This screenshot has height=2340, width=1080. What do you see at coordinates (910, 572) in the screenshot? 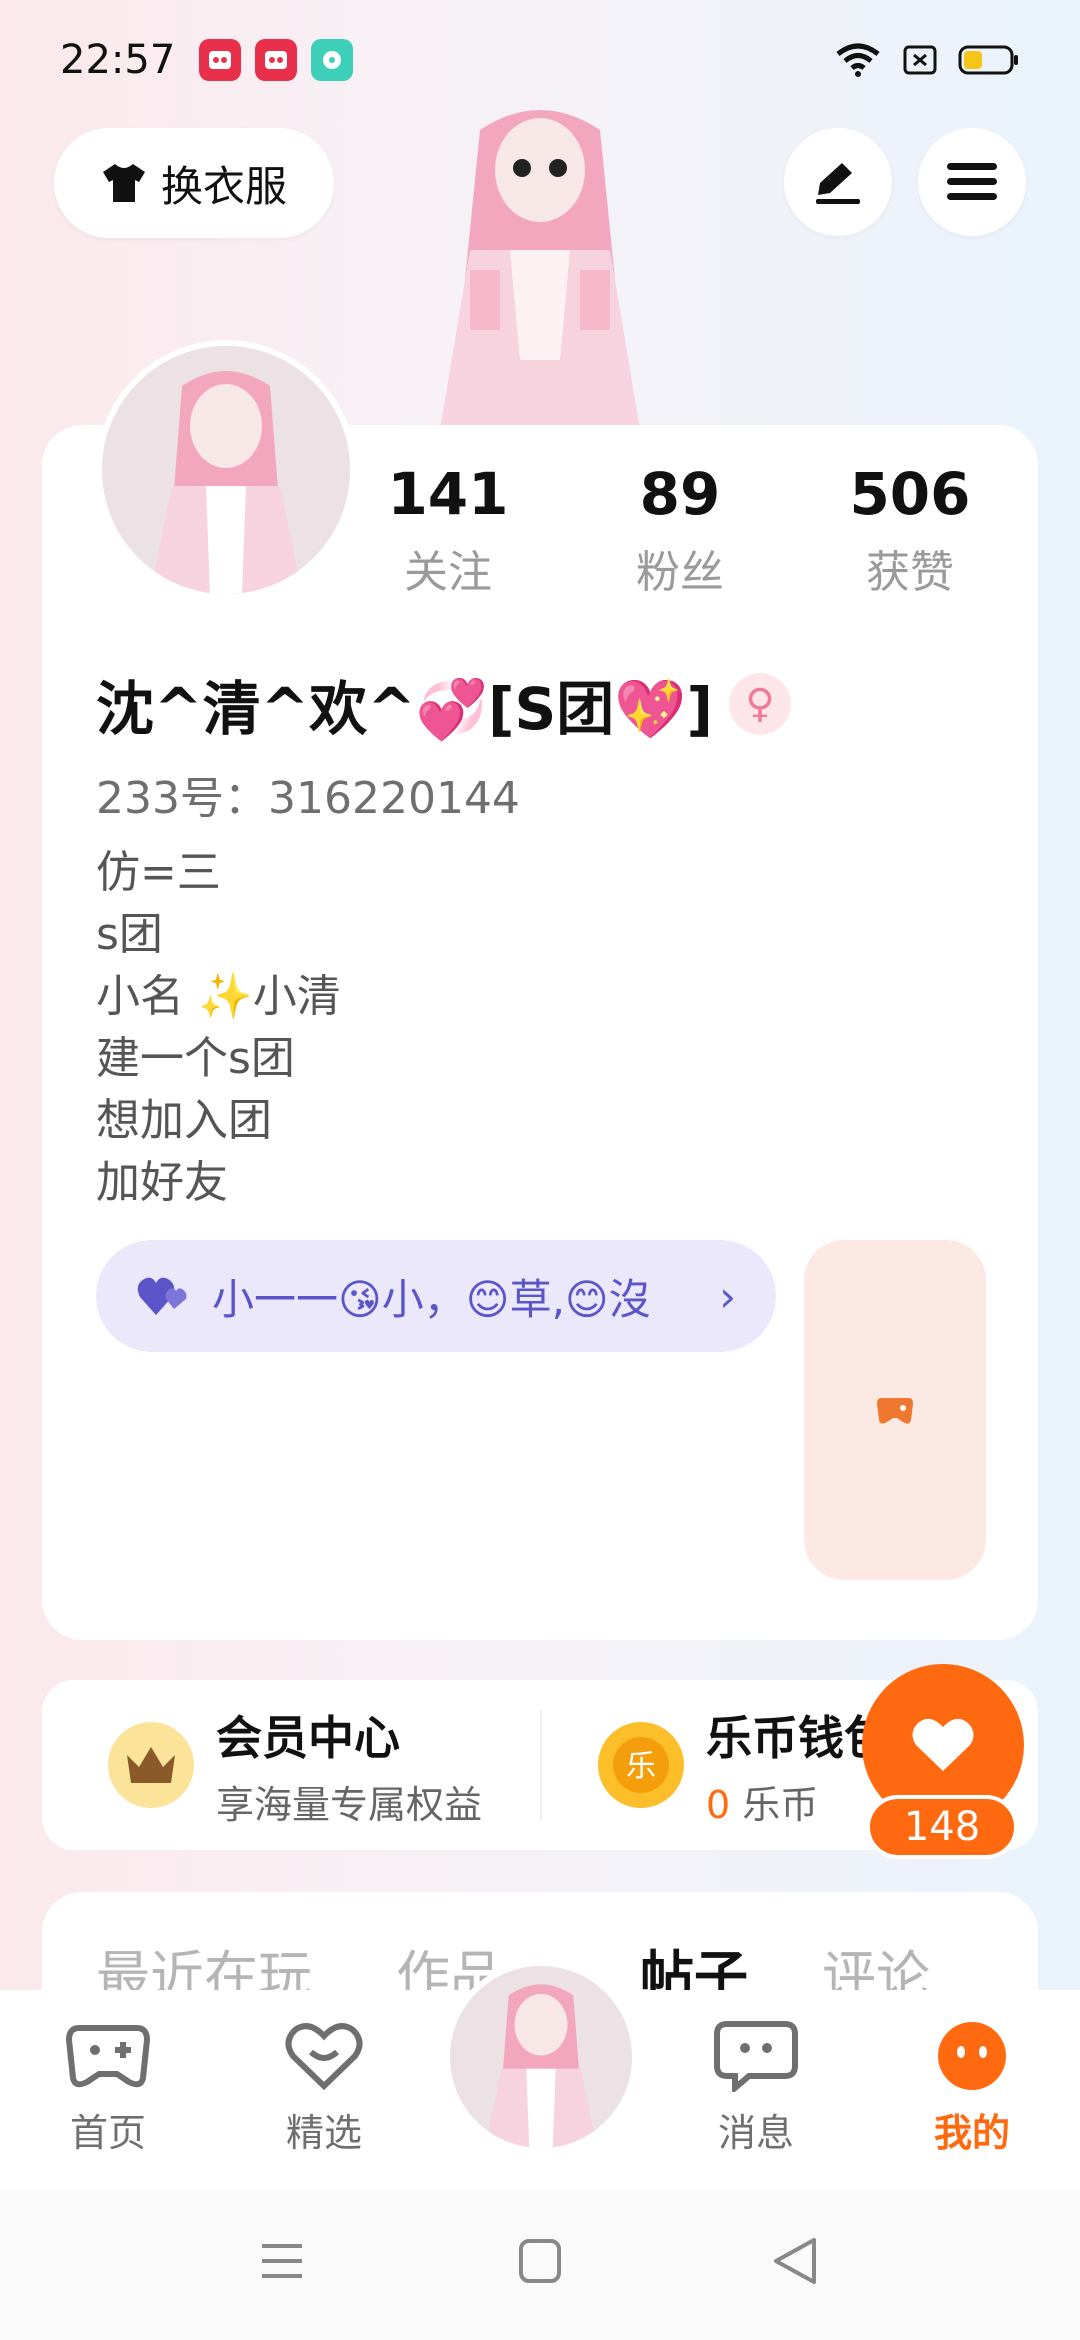
I see `likes-label: 获赞` at bounding box center [910, 572].